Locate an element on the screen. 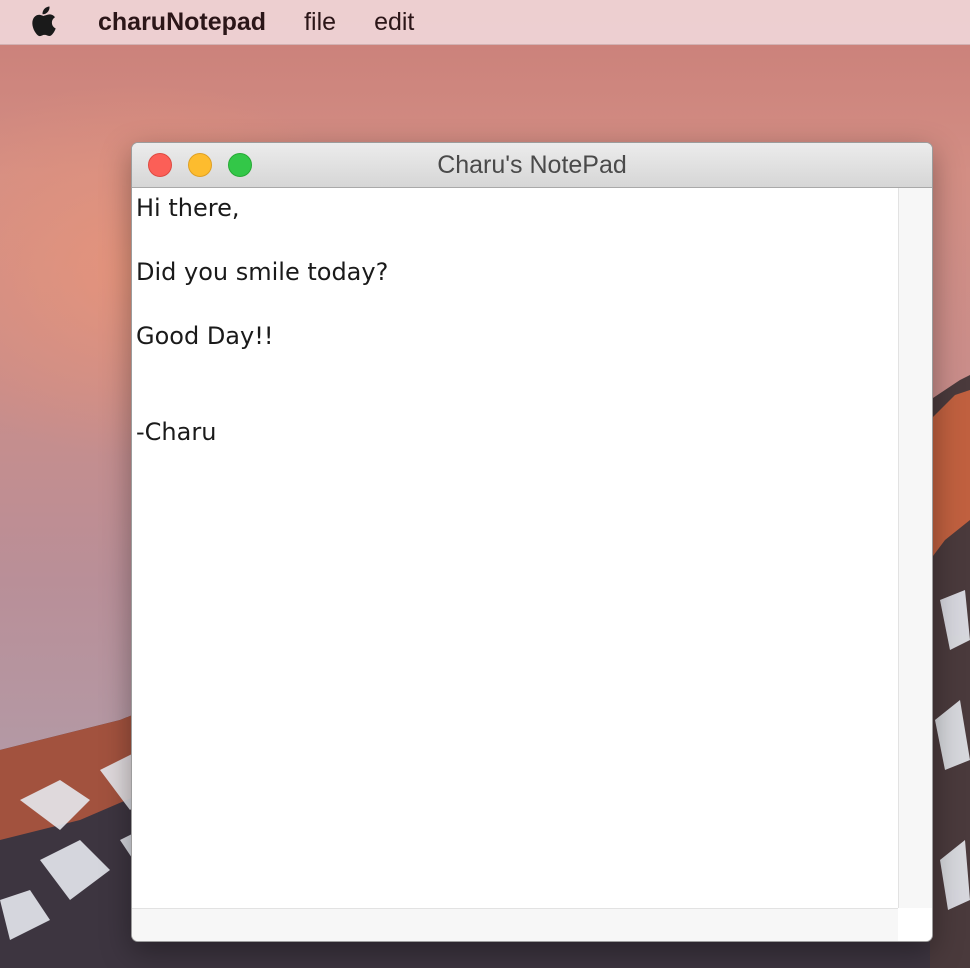  horizontal-scrollbar is located at coordinates (515, 924).